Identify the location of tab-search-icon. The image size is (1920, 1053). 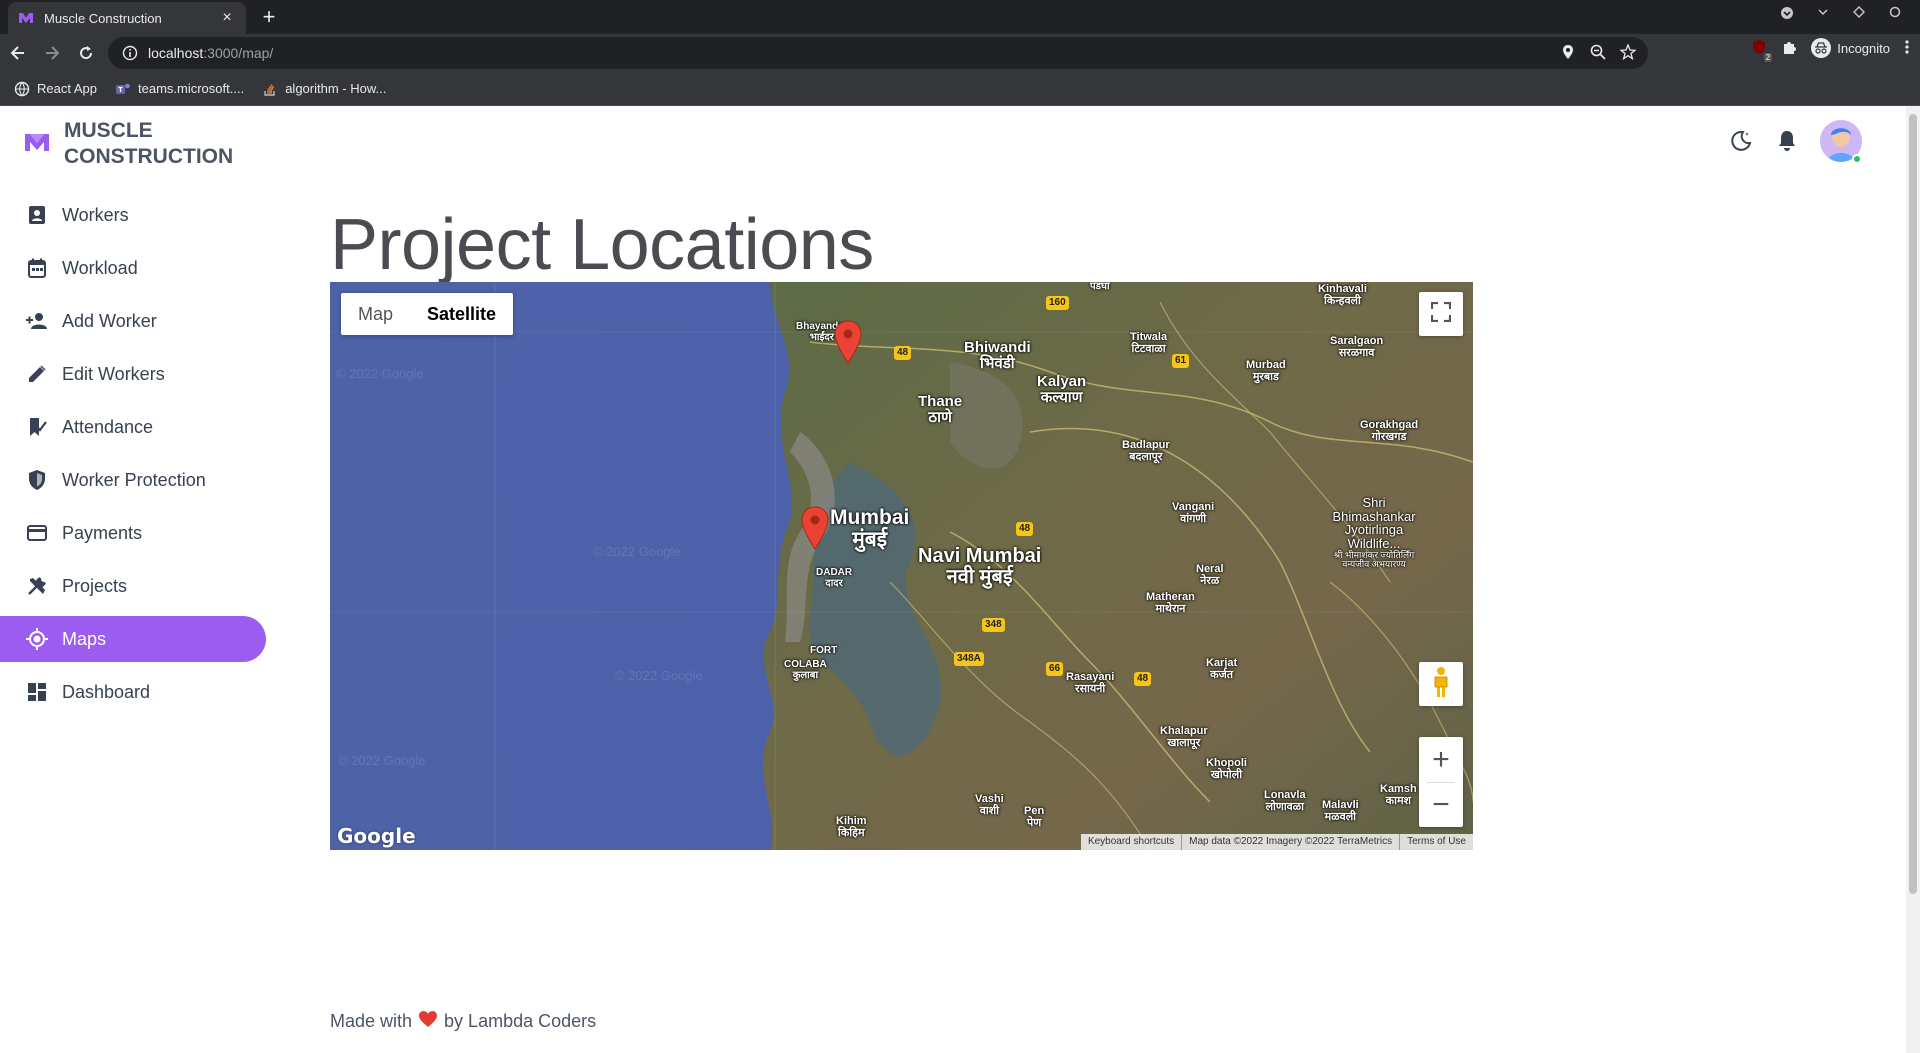
(1787, 14).